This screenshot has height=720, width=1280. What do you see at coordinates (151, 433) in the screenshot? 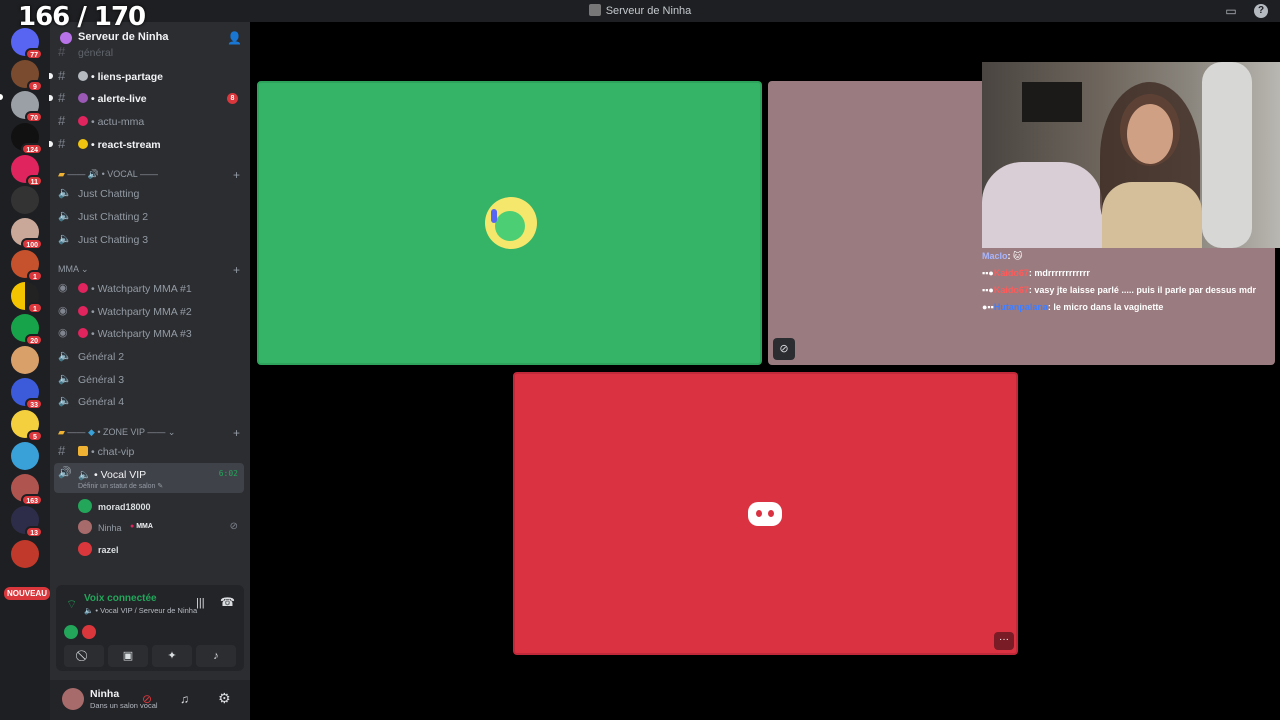
I see `category-zone-vip: ▰ —— ◆ • ZONE VIP —— ⌄ +` at bounding box center [151, 433].